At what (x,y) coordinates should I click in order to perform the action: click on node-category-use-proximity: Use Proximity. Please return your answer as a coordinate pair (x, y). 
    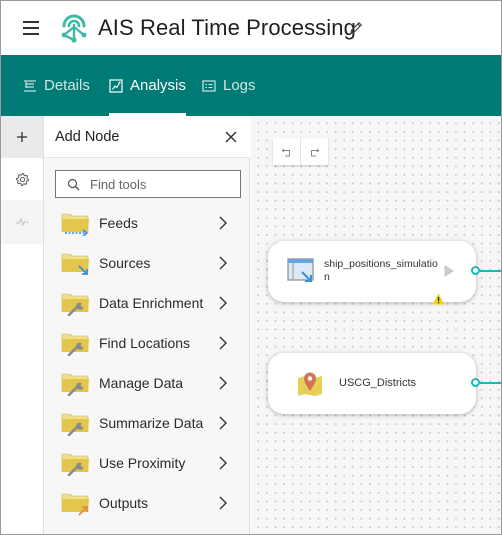
    Looking at the image, I should click on (147, 463).